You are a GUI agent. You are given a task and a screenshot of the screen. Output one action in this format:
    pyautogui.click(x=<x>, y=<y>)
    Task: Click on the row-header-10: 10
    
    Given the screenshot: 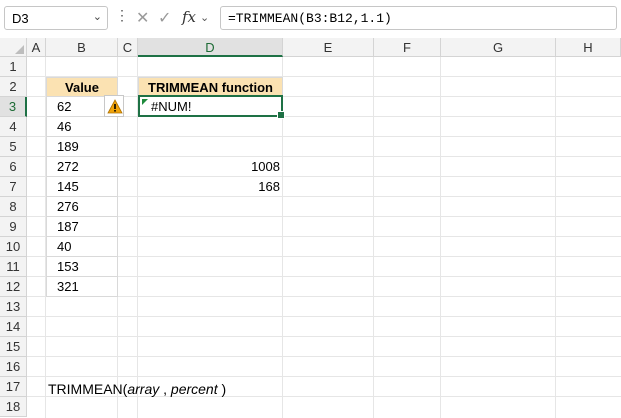 What is the action you would take?
    pyautogui.click(x=13, y=247)
    